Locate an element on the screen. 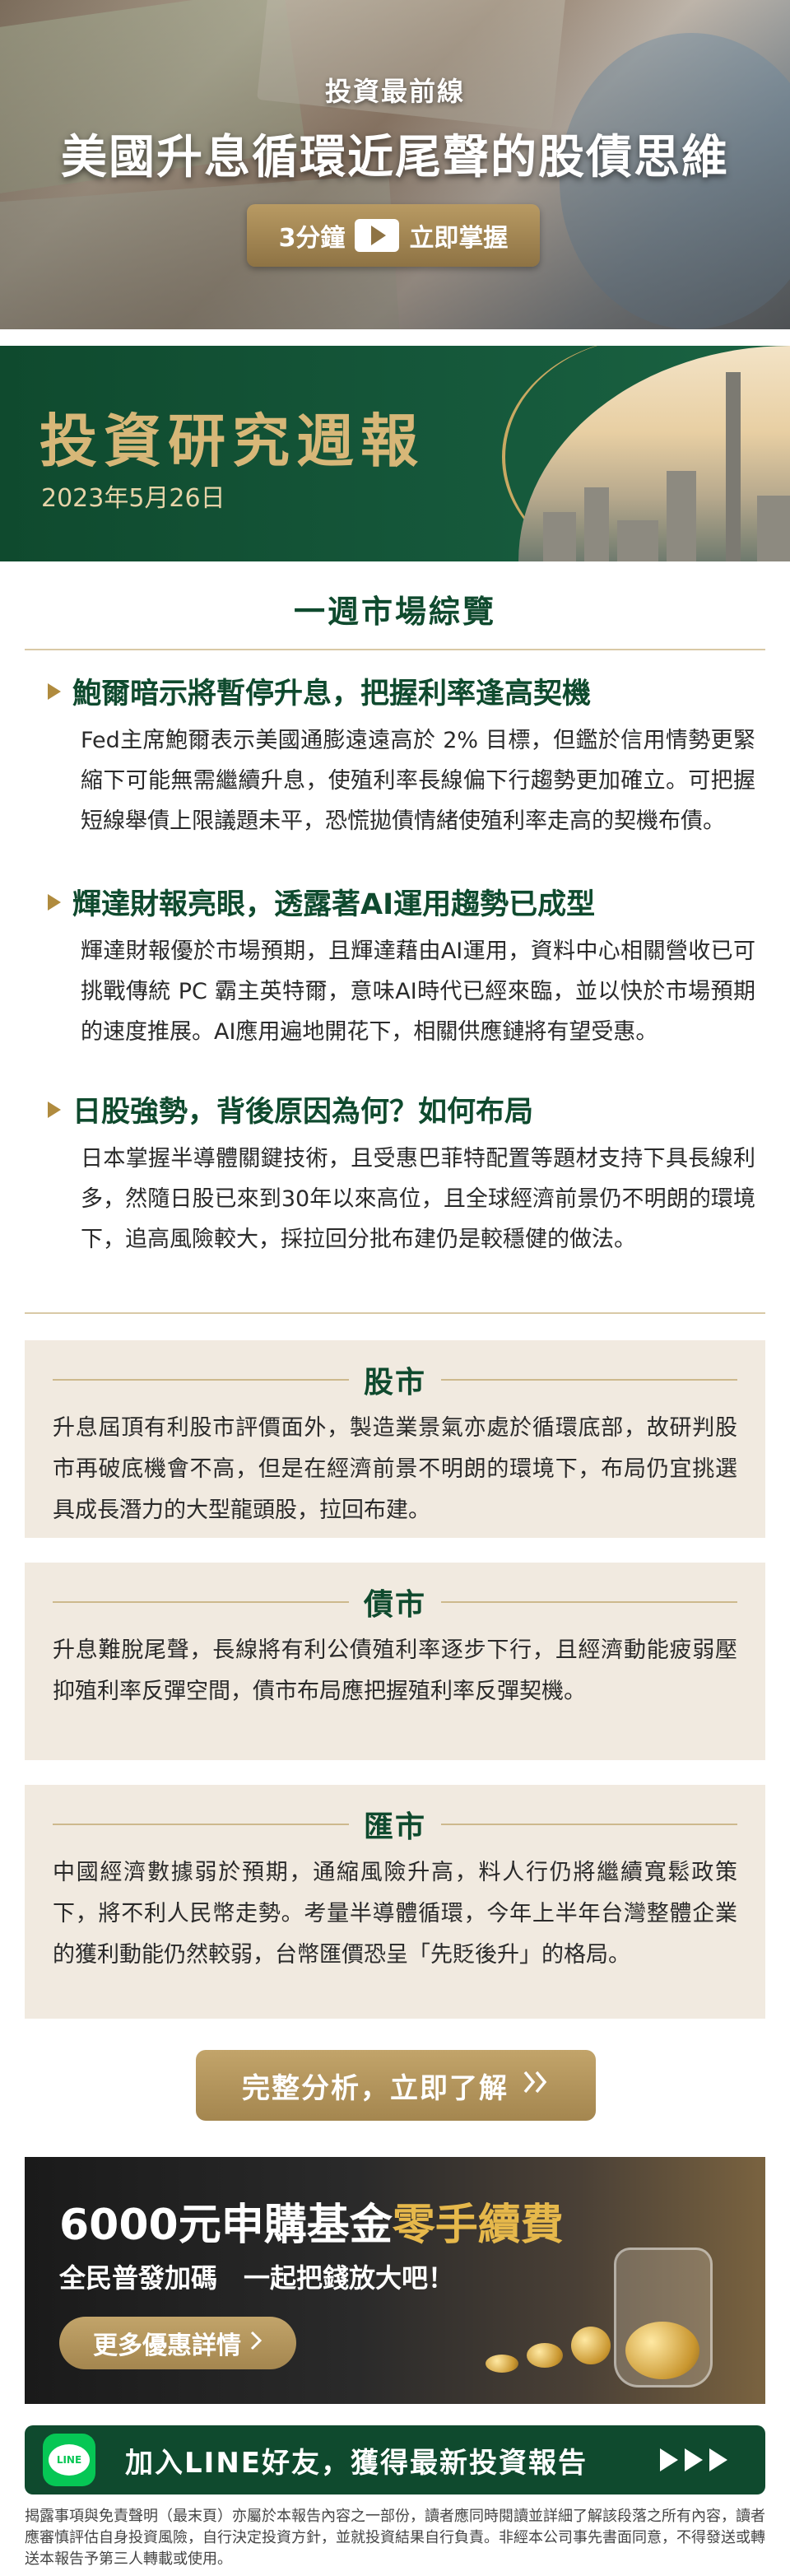 The width and height of the screenshot is (790, 2576). coin-pile-decoration is located at coordinates (662, 2350).